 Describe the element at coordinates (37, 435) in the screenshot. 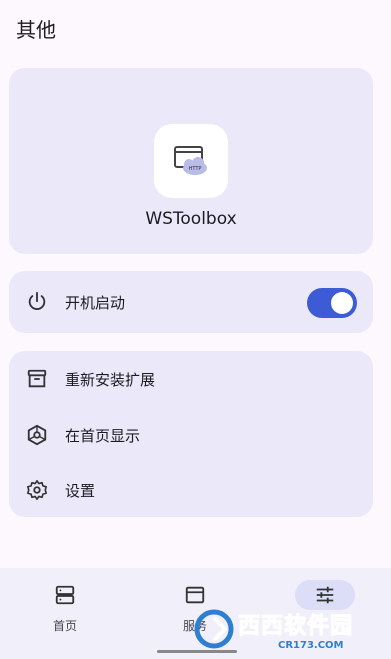

I see `hexagon-atom-icon` at that location.